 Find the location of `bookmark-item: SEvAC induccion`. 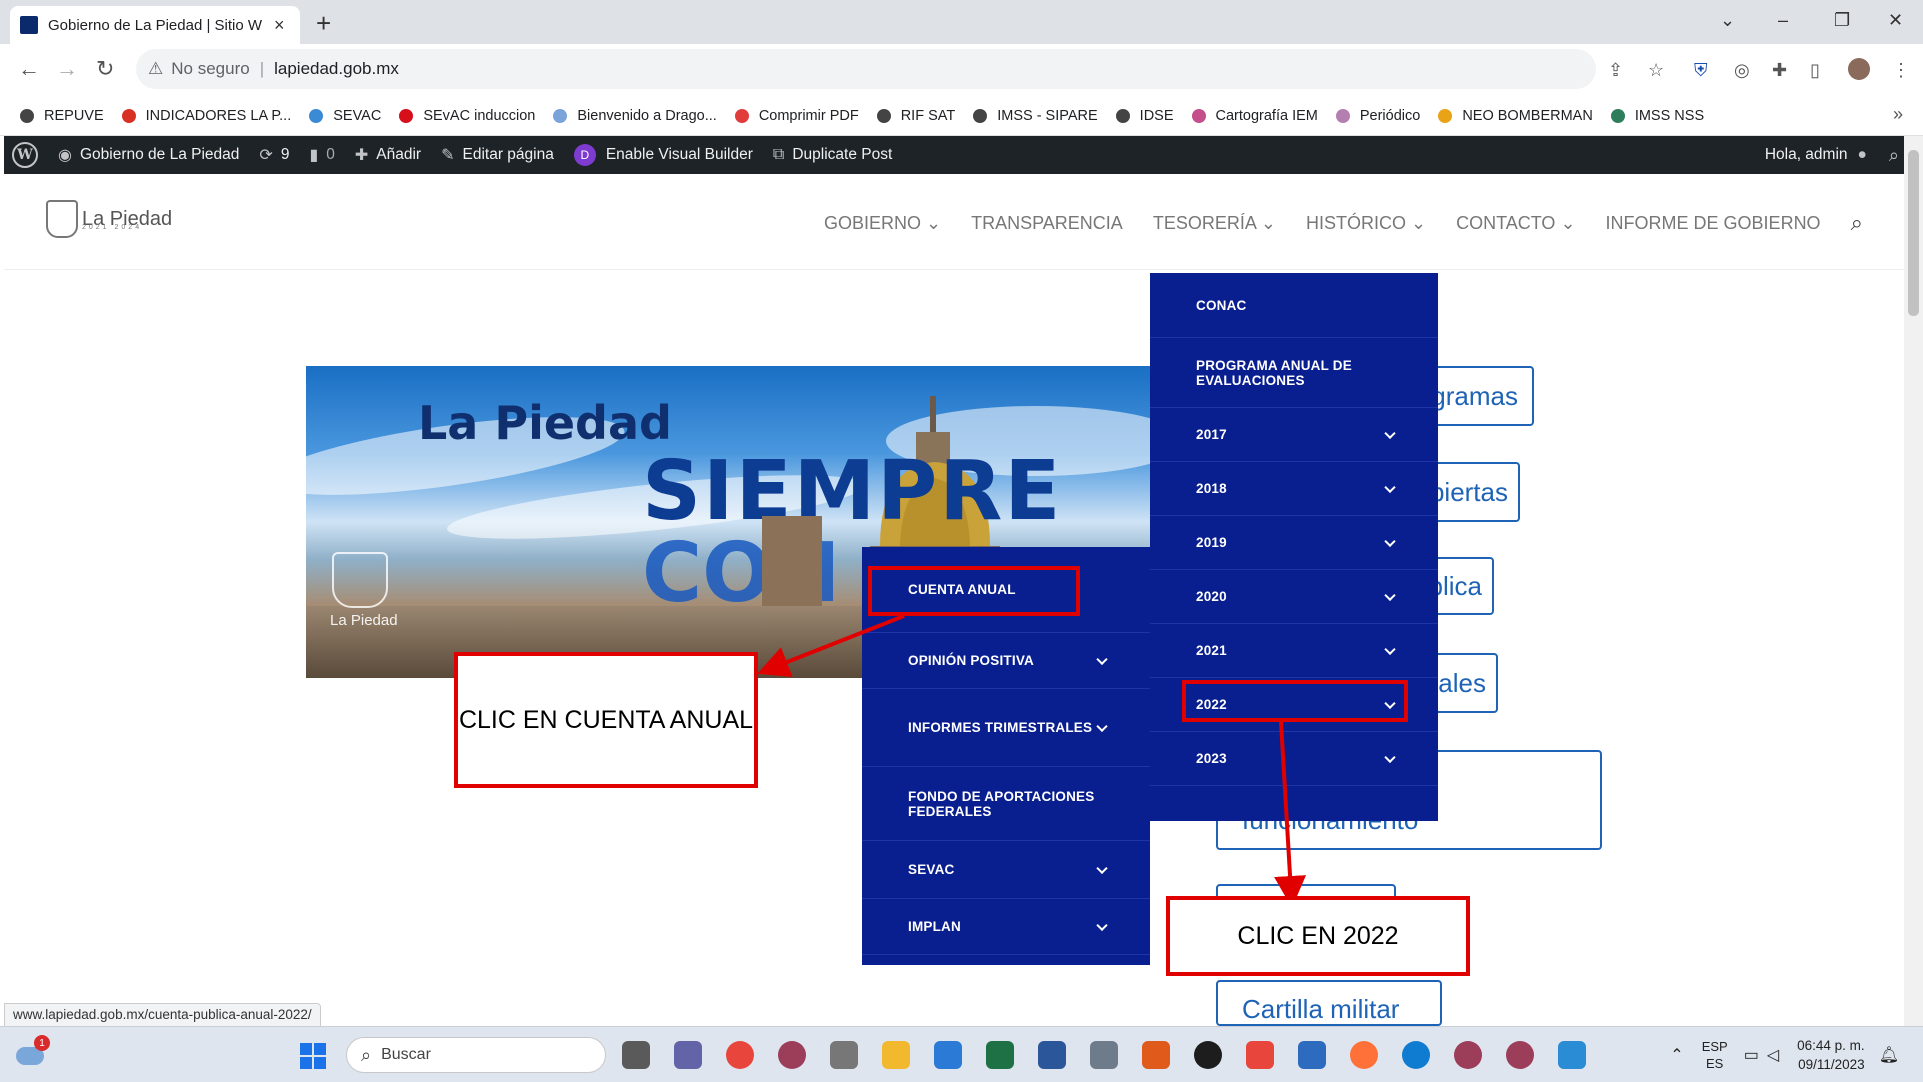

bookmark-item: SEvAC induccion is located at coordinates (467, 116).